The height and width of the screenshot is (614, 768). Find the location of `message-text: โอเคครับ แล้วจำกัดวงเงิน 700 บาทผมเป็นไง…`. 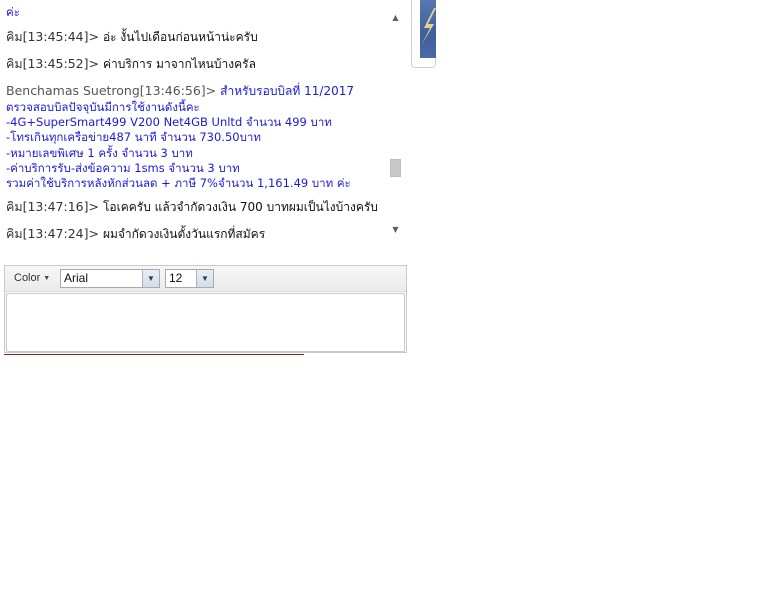

message-text: โอเคครับ แล้วจำกัดวงเงิน 700 บาทผมเป็นไง… is located at coordinates (240, 207).